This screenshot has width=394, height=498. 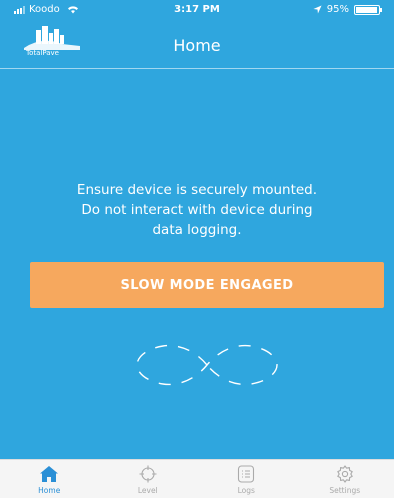 I want to click on status-right: 95%, so click(x=347, y=9).